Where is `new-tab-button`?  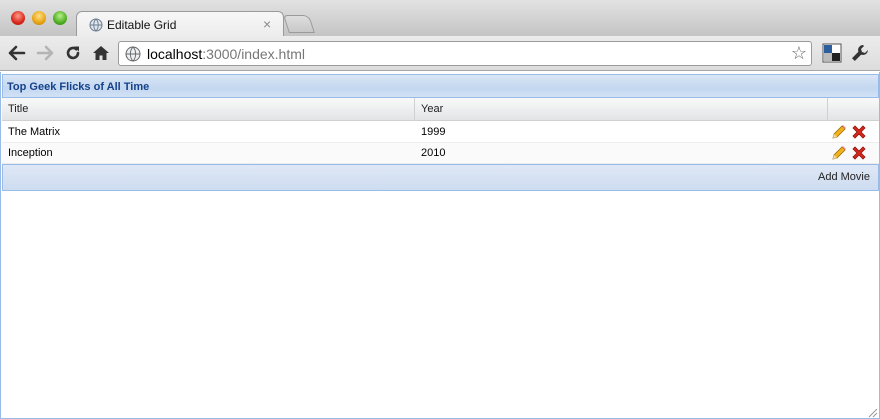
new-tab-button is located at coordinates (299, 24).